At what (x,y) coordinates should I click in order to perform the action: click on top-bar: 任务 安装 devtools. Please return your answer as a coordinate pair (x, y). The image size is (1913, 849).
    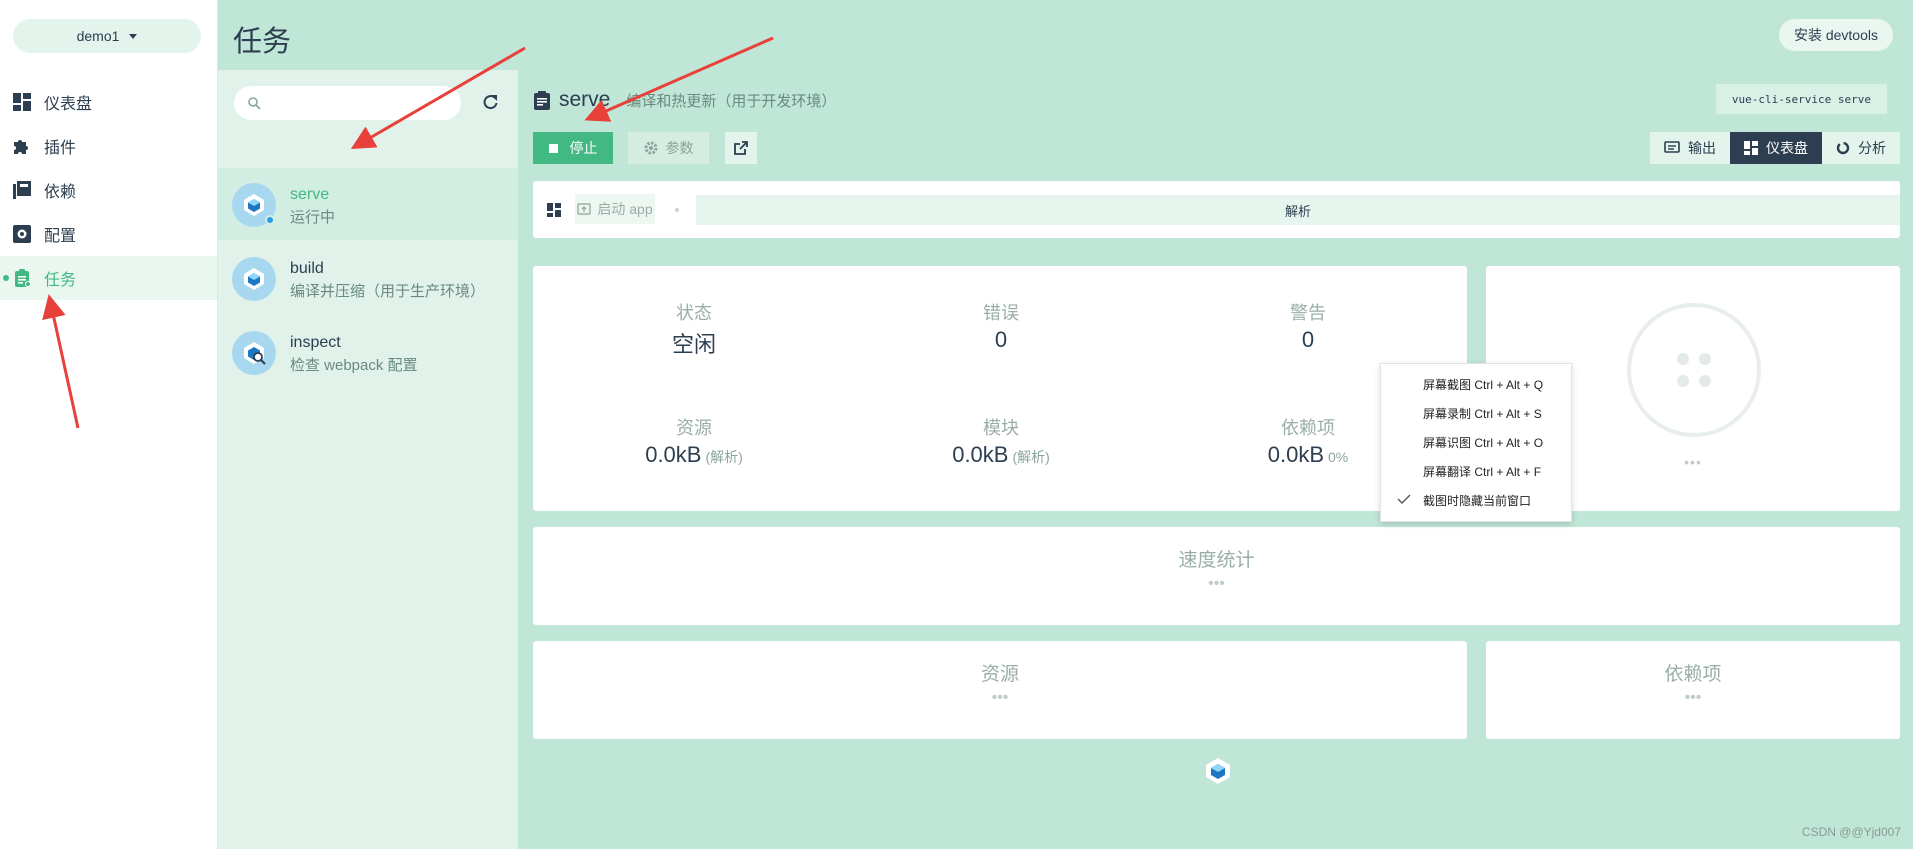
    Looking at the image, I should click on (1065, 35).